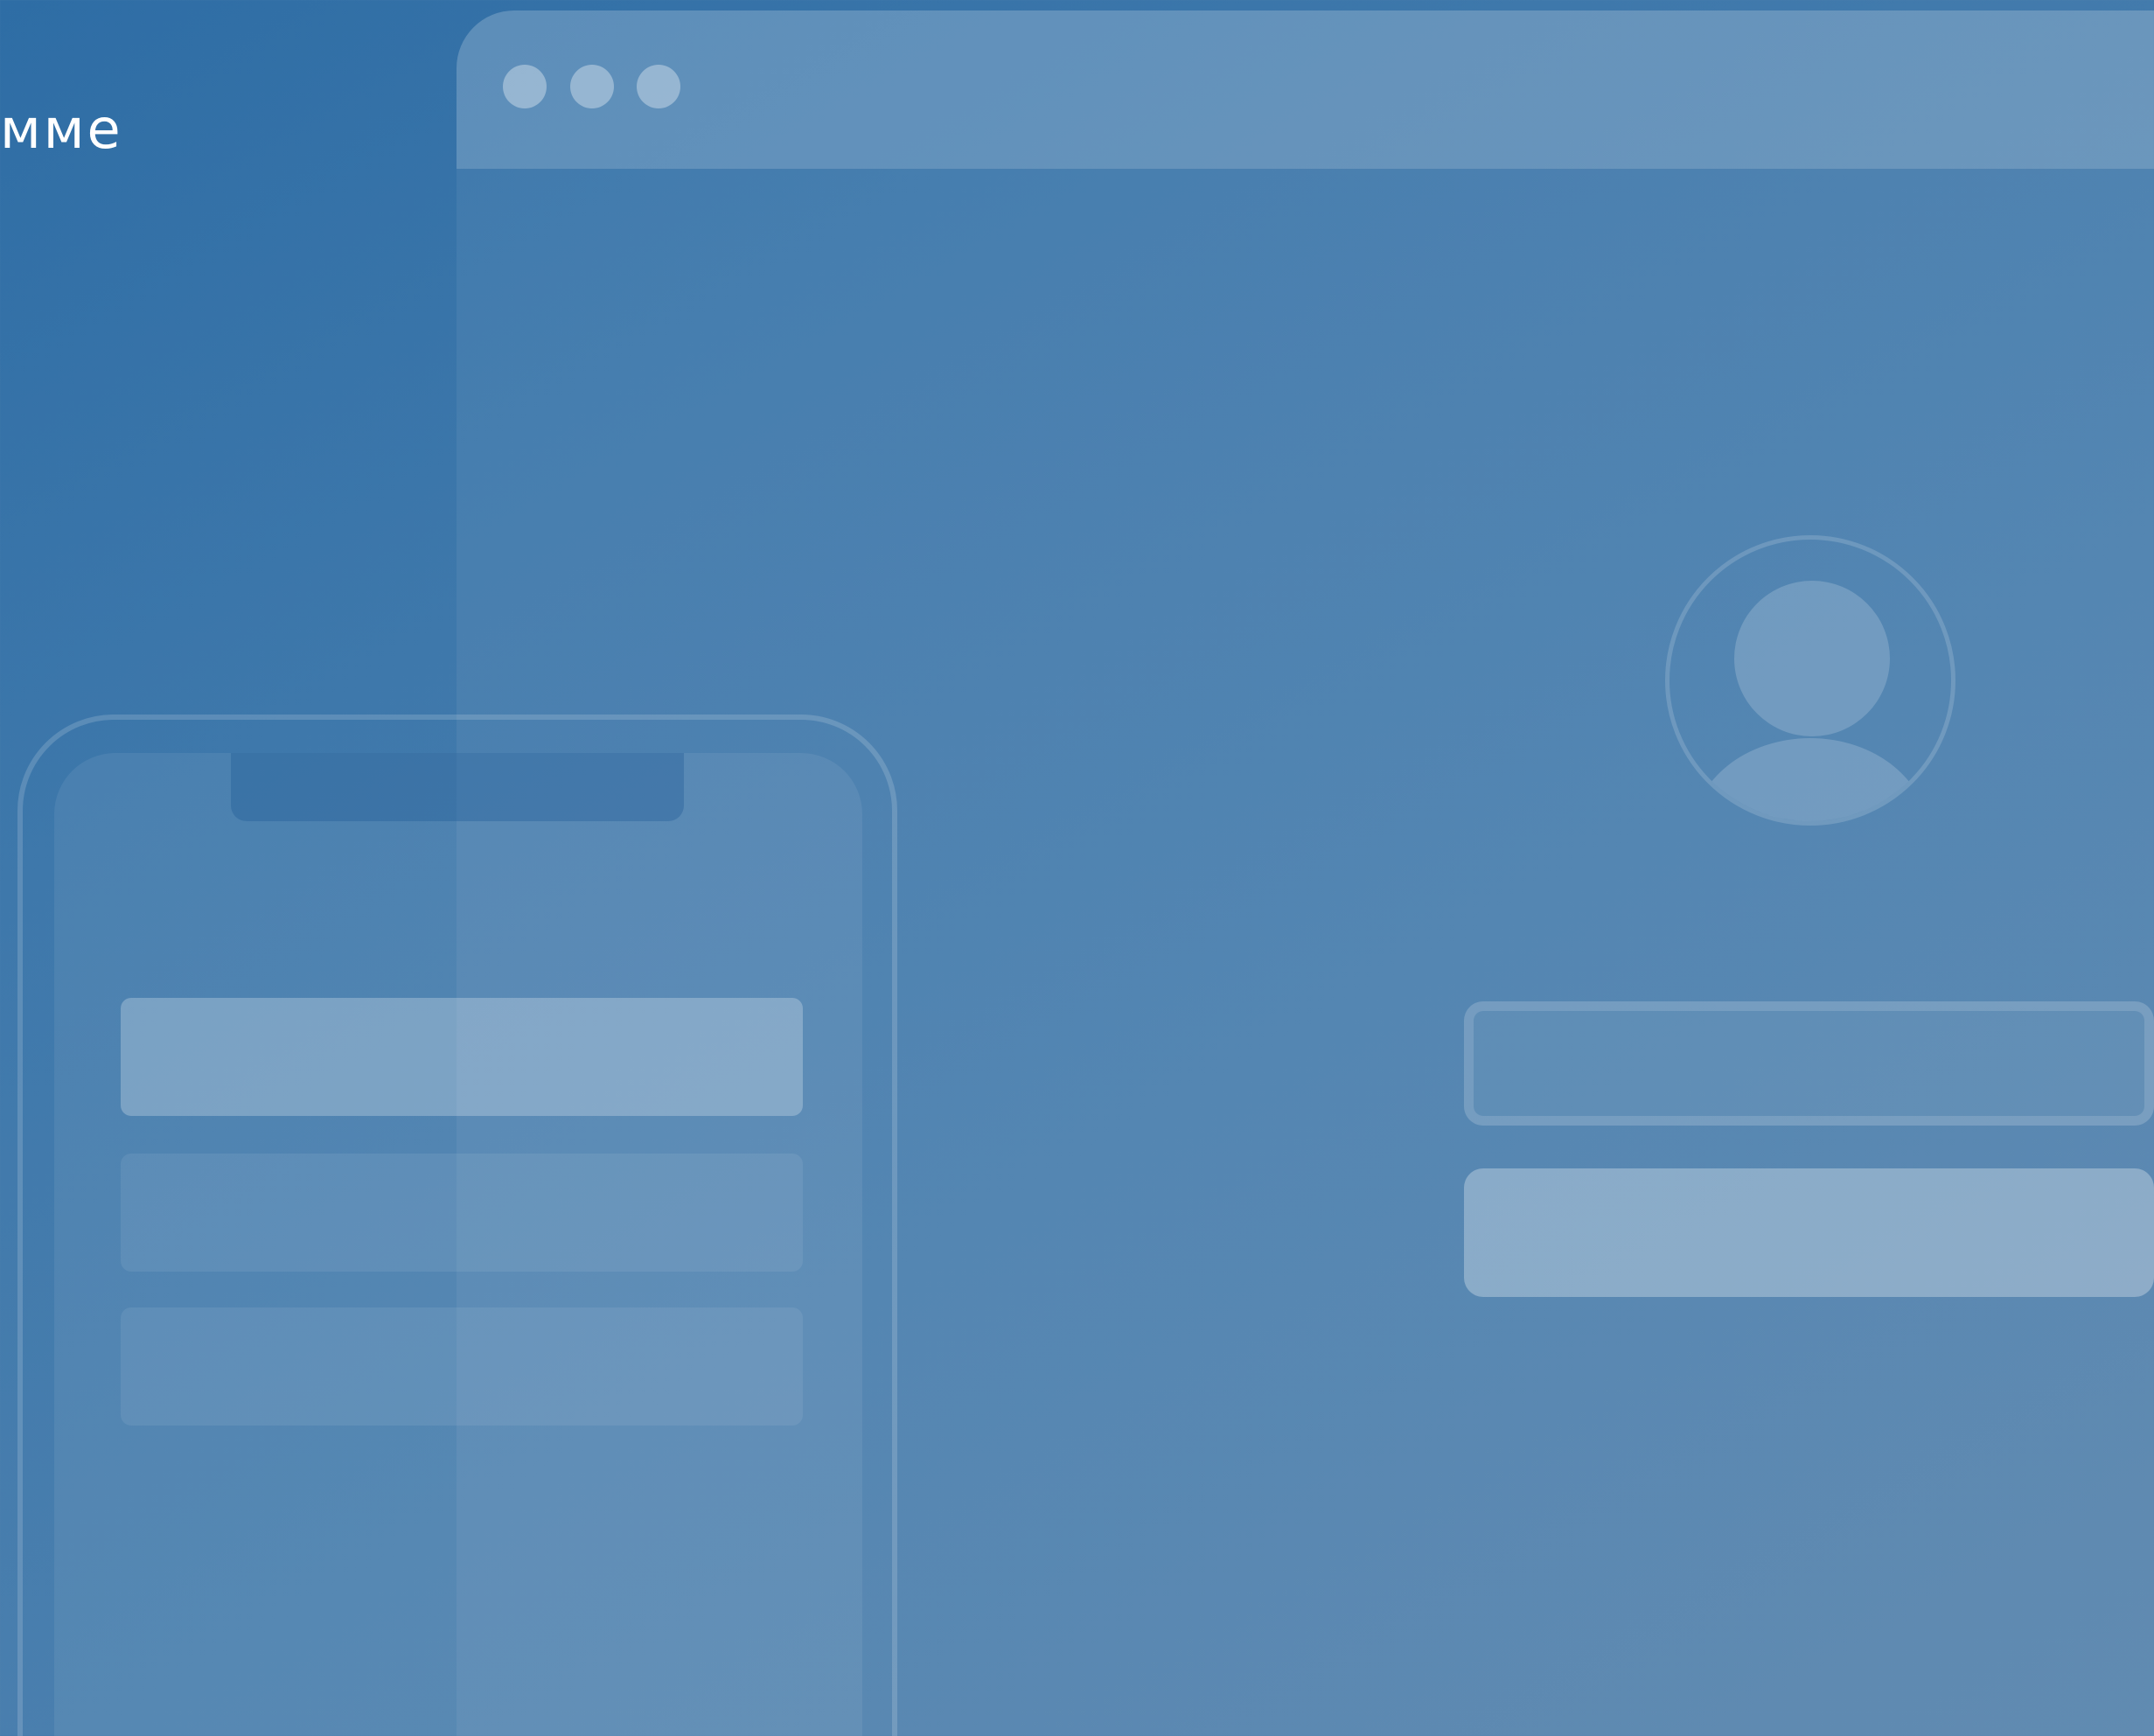  Describe the element at coordinates (1306, 89) in the screenshot. I see `browser-title-bar` at that location.